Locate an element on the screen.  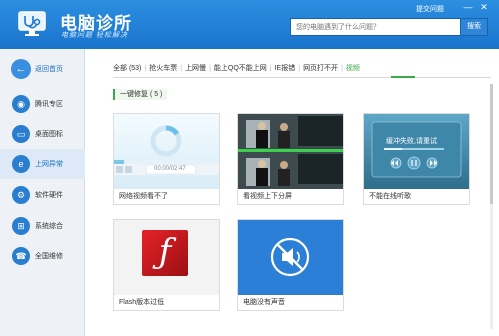
tab-slow-internet: 上网慢 is located at coordinates (195, 68).